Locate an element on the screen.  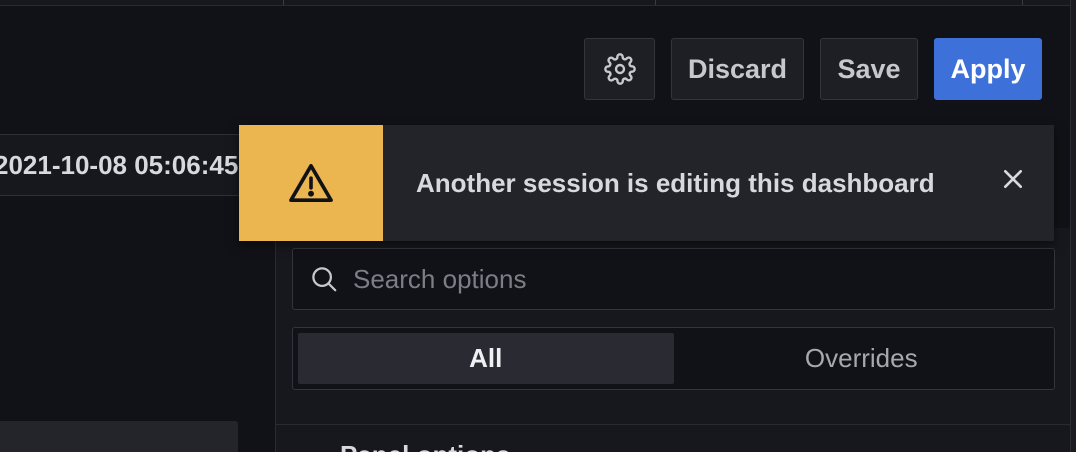
gear-icon is located at coordinates (619, 69).